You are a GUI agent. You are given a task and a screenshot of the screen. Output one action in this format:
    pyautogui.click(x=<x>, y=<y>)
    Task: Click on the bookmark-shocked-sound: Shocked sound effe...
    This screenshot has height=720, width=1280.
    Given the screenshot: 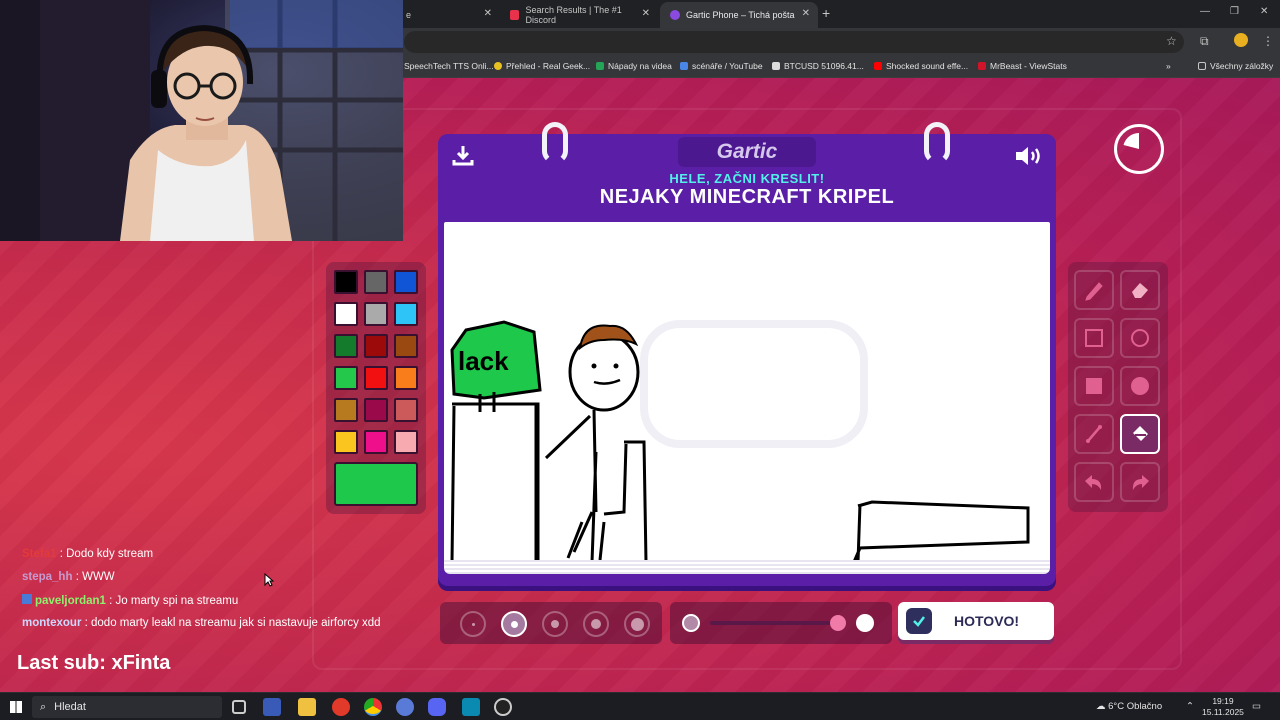 What is the action you would take?
    pyautogui.click(x=921, y=66)
    